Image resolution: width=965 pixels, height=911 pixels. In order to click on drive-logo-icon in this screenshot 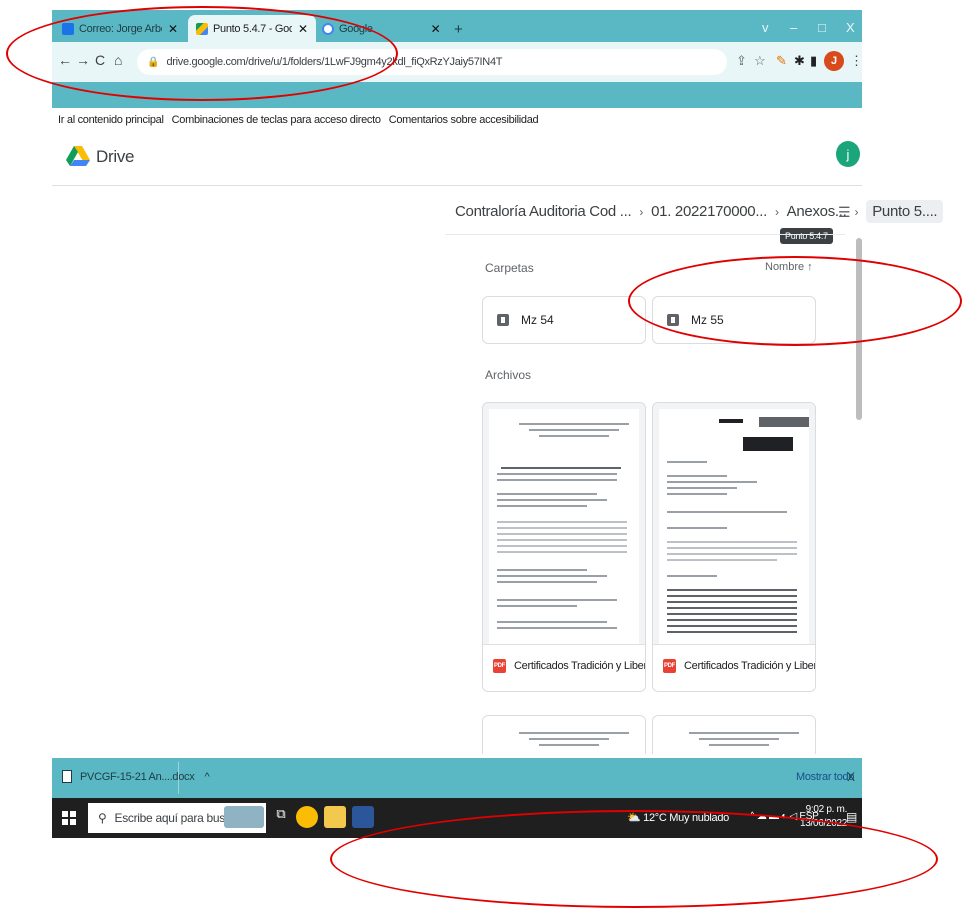, I will do `click(78, 156)`.